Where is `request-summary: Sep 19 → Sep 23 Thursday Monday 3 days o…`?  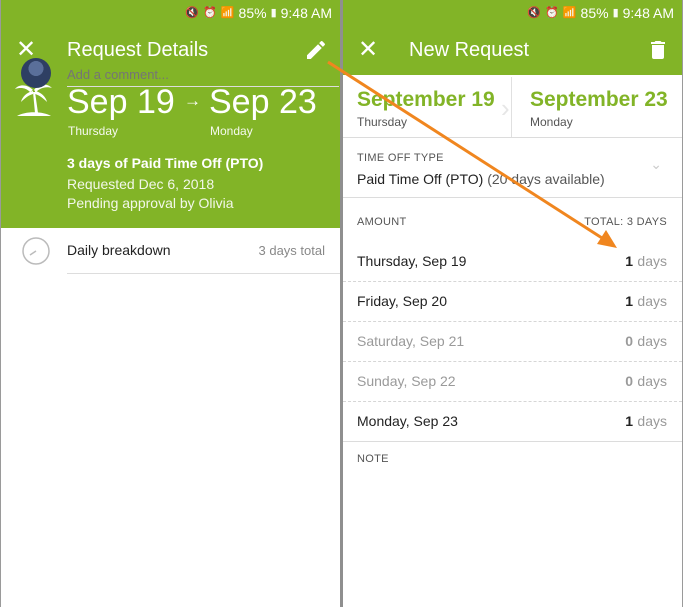 request-summary: Sep 19 → Sep 23 Thursday Monday 3 days o… is located at coordinates (170, 151).